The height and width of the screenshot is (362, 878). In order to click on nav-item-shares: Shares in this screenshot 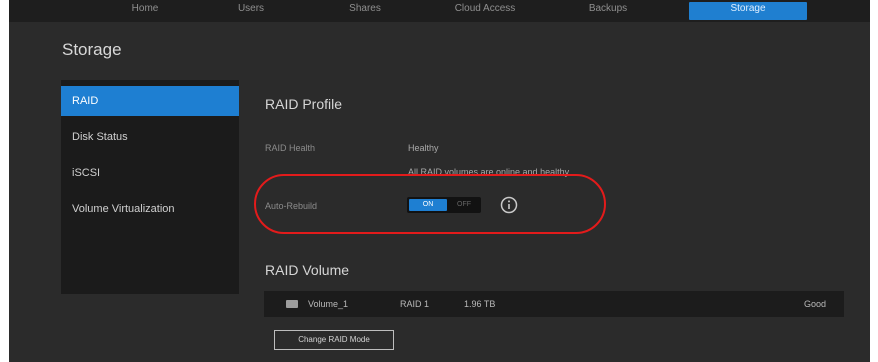, I will do `click(365, 11)`.